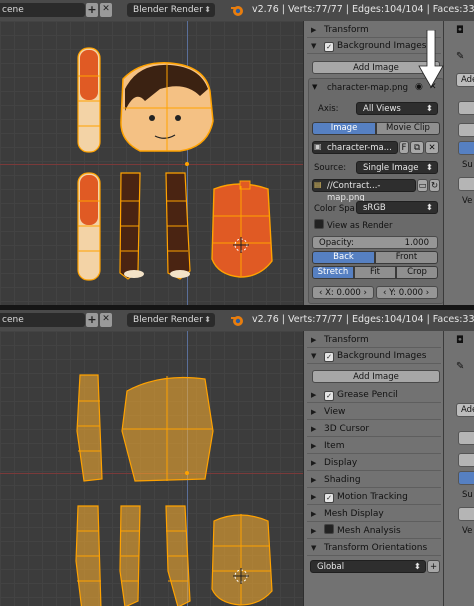 The image size is (474, 606). I want to click on offset-y-field: ‹ Y: 0.000 ›, so click(407, 292).